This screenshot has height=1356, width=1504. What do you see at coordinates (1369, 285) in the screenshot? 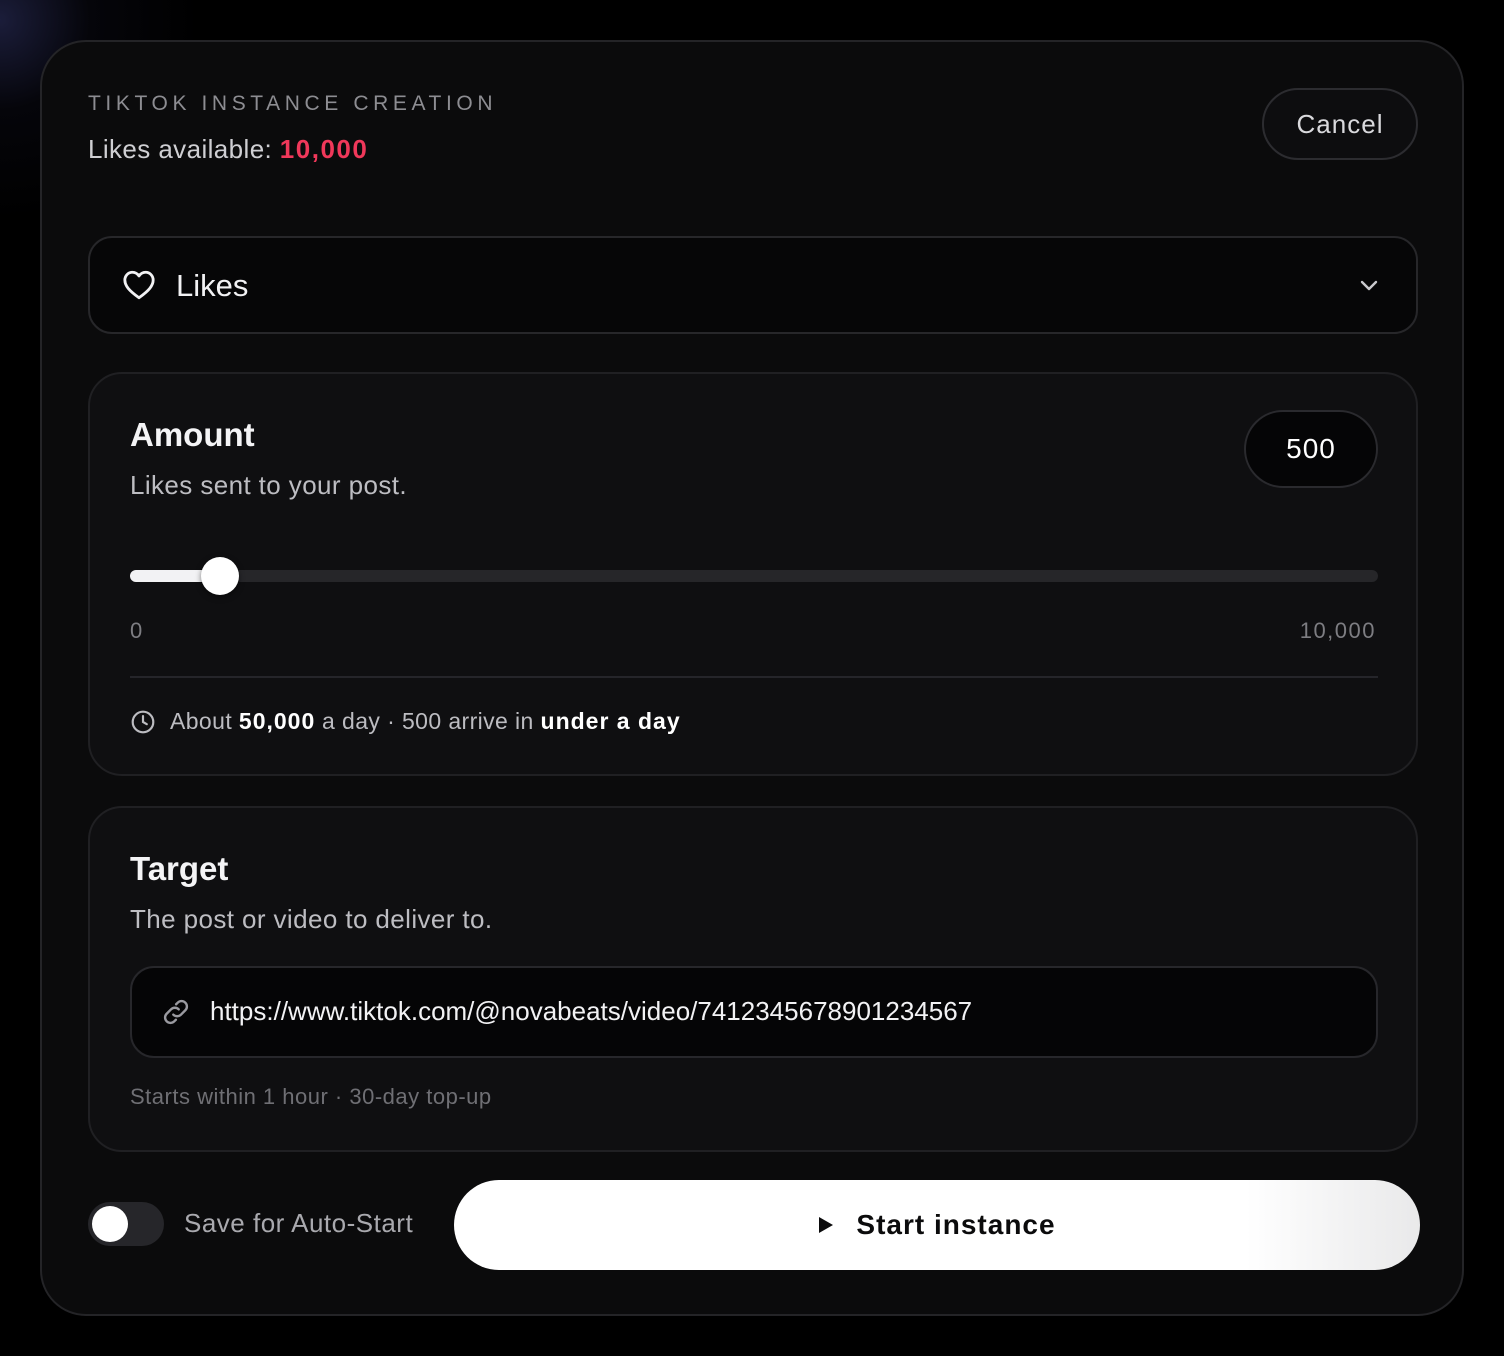
I see `chevron-down-icon` at bounding box center [1369, 285].